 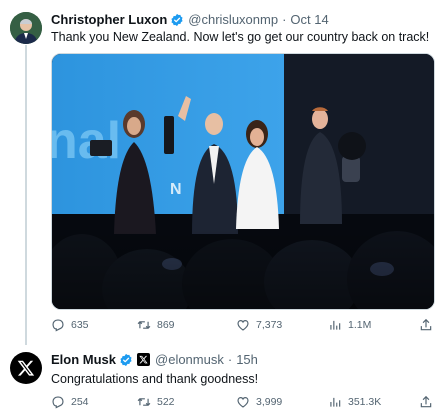 What do you see at coordinates (70, 325) in the screenshot?
I see `reply-button: 635` at bounding box center [70, 325].